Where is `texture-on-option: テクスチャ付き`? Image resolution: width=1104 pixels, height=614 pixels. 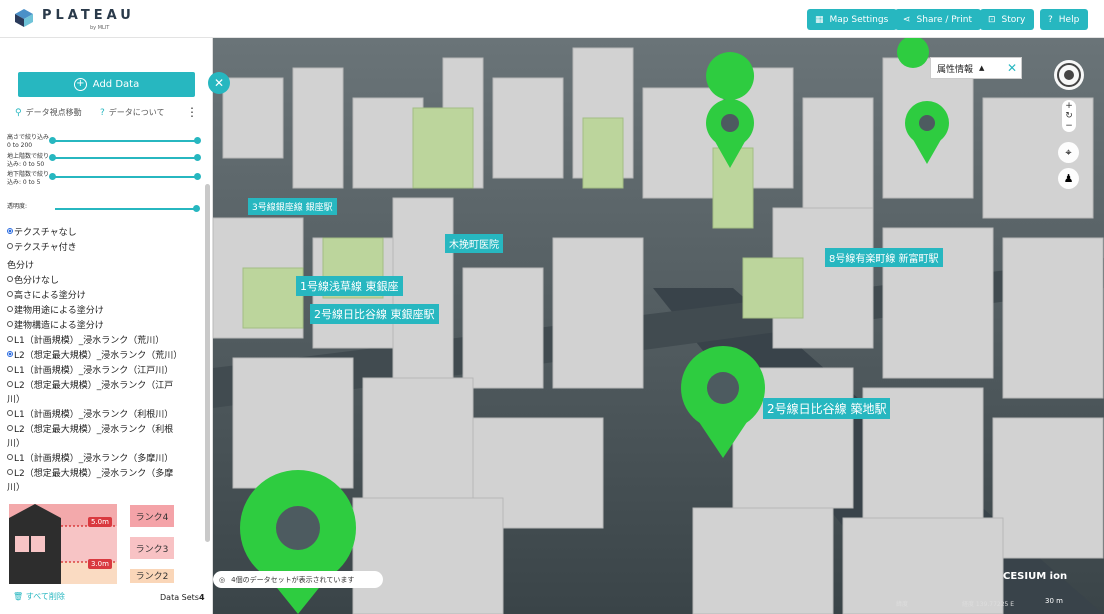
texture-on-option: テクスチャ付き is located at coordinates (42, 246).